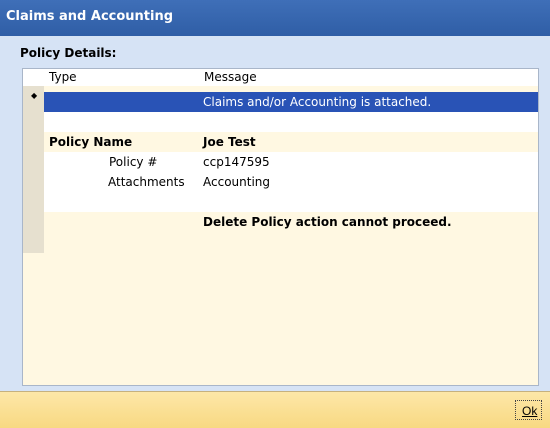  What do you see at coordinates (133, 162) in the screenshot?
I see `policy-number-label: Policy #` at bounding box center [133, 162].